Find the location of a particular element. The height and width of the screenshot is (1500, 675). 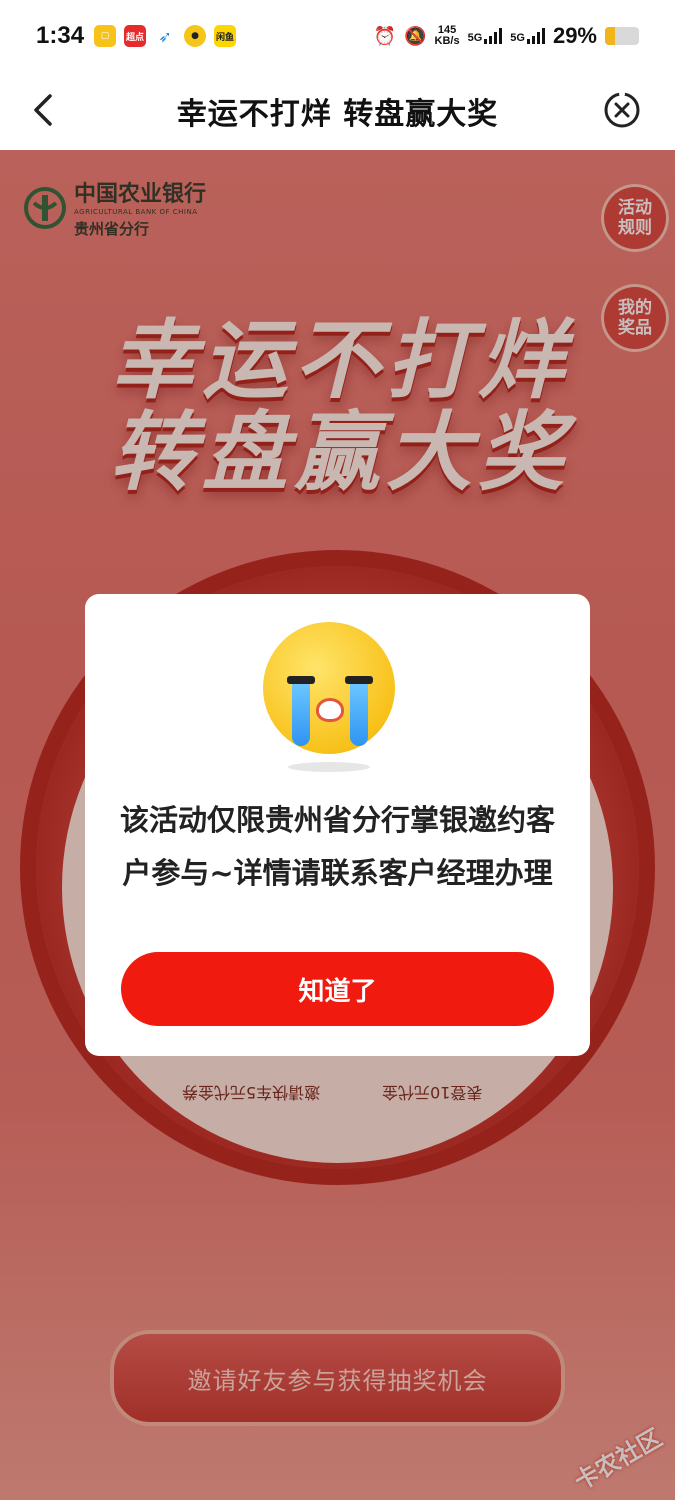

signal-1-label: 5G is located at coordinates (475, 38).